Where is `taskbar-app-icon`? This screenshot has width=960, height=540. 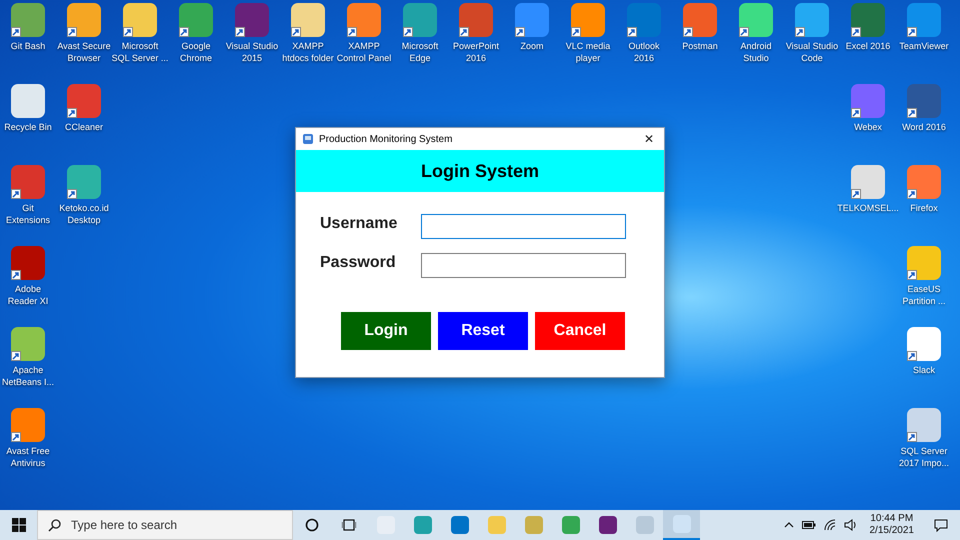 taskbar-app-icon is located at coordinates (681, 525).